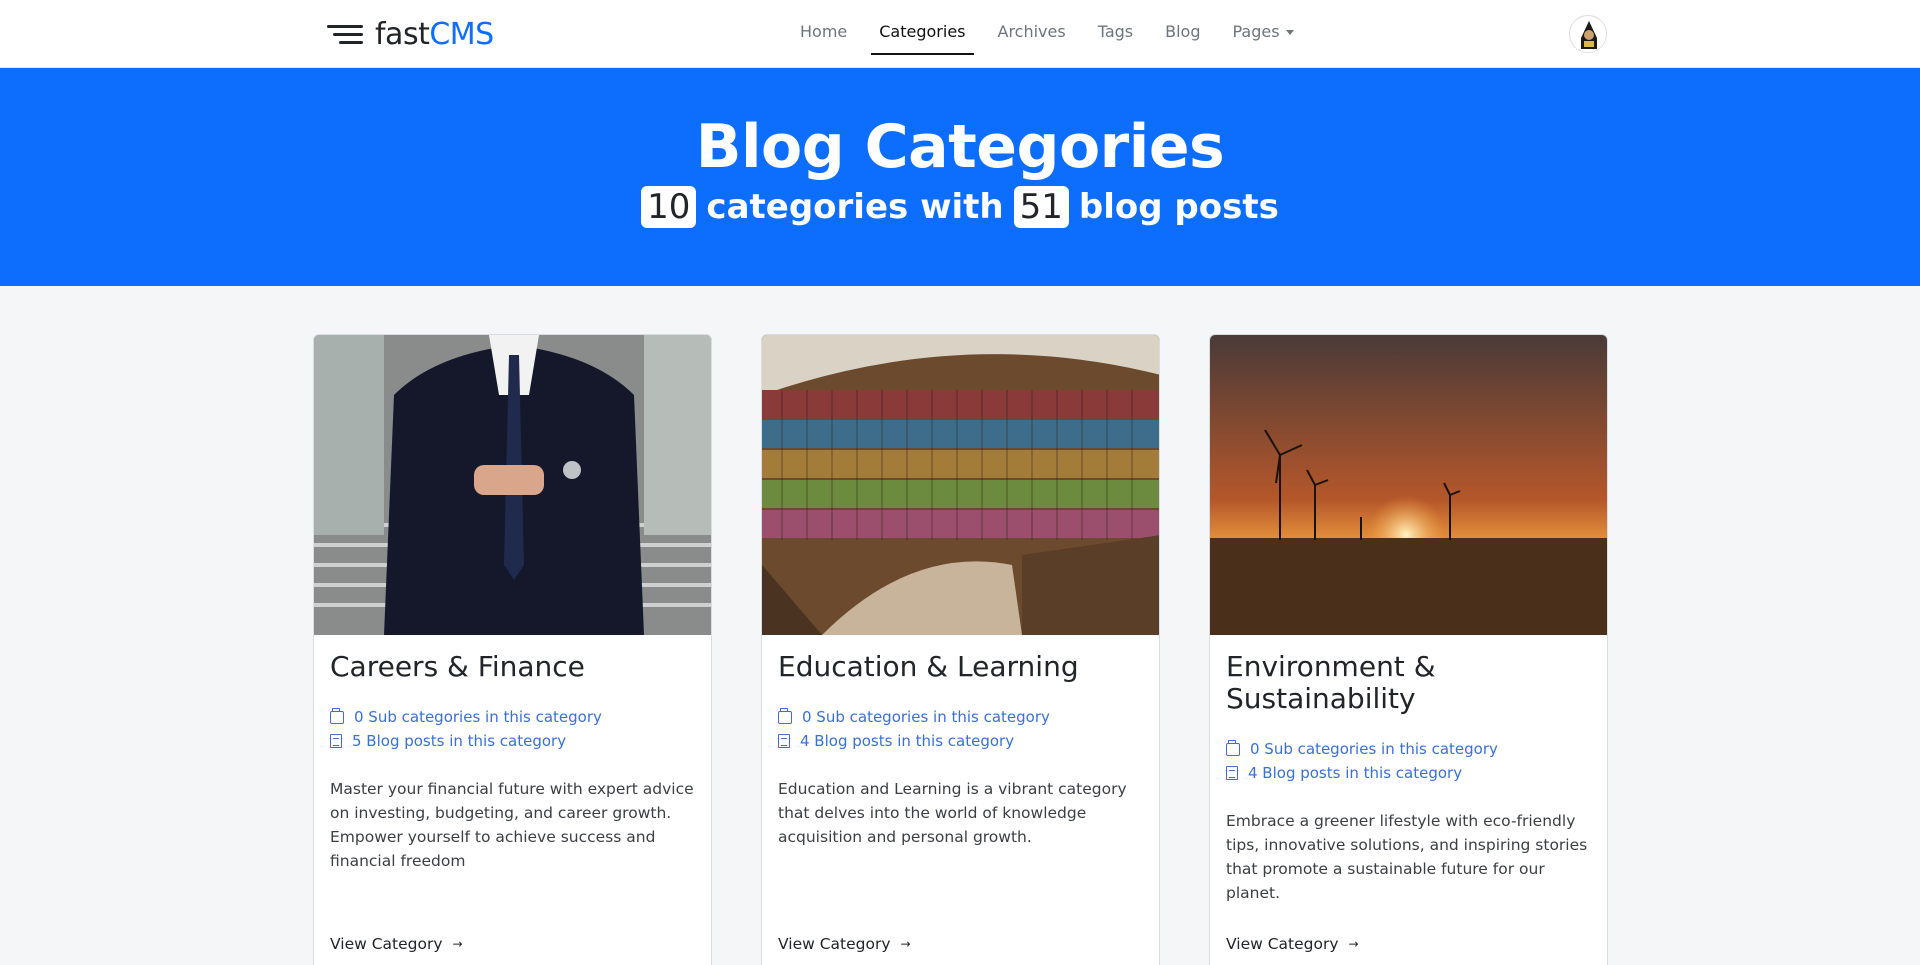 The width and height of the screenshot is (1920, 965). I want to click on caret-down-icon, so click(1289, 32).